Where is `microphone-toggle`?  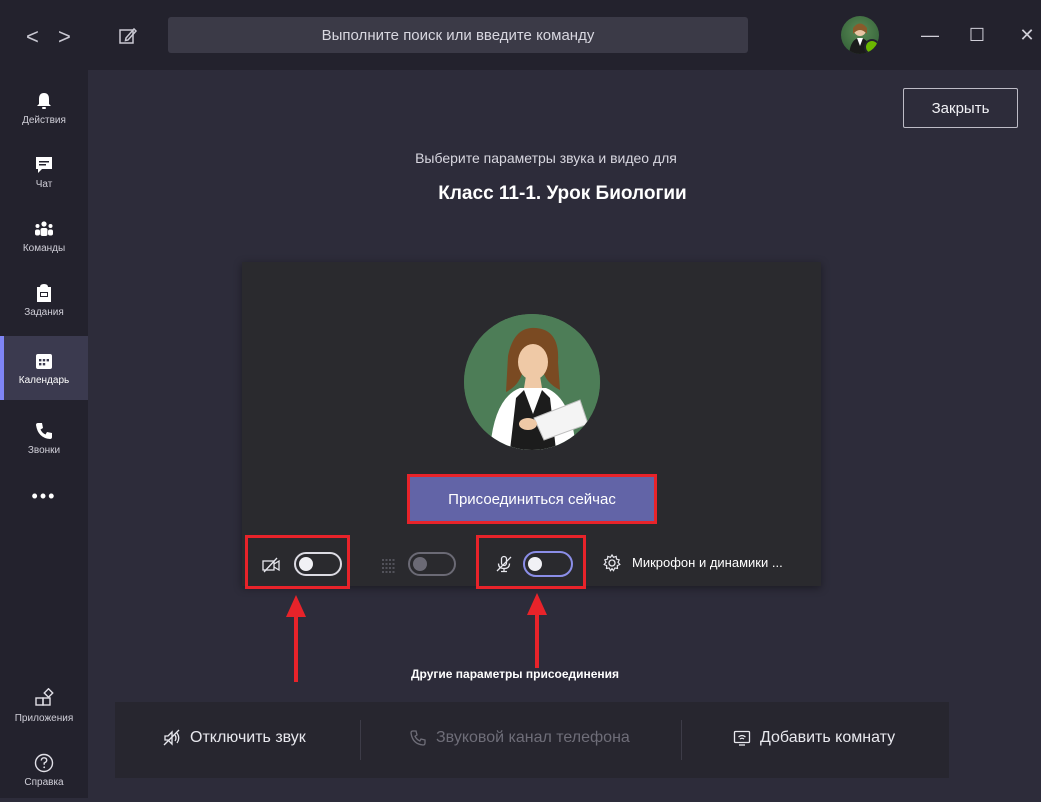
microphone-toggle is located at coordinates (548, 564).